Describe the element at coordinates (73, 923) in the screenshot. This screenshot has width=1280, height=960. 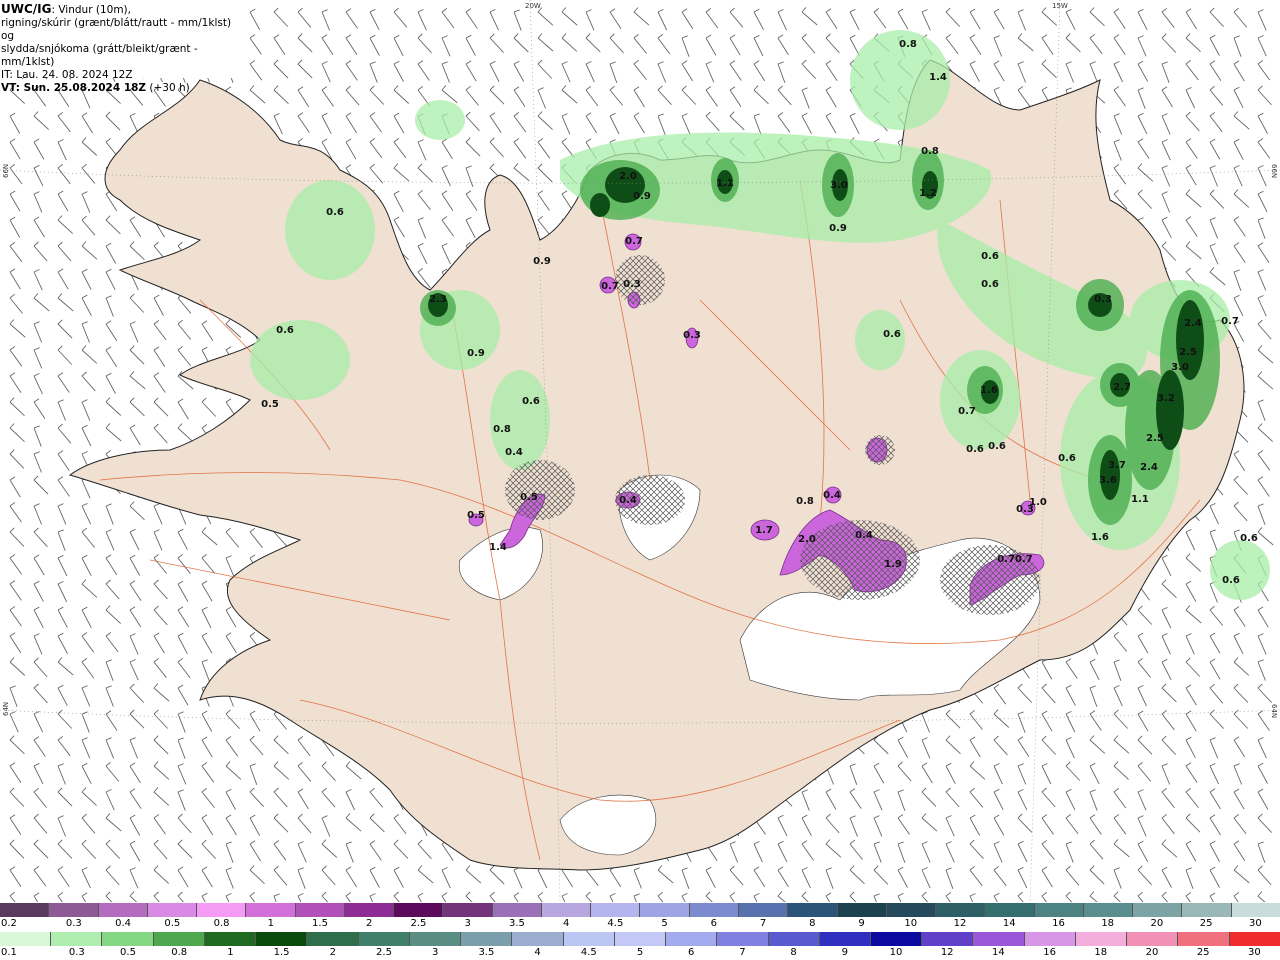
I see `colorbar-label: 0.3` at that location.